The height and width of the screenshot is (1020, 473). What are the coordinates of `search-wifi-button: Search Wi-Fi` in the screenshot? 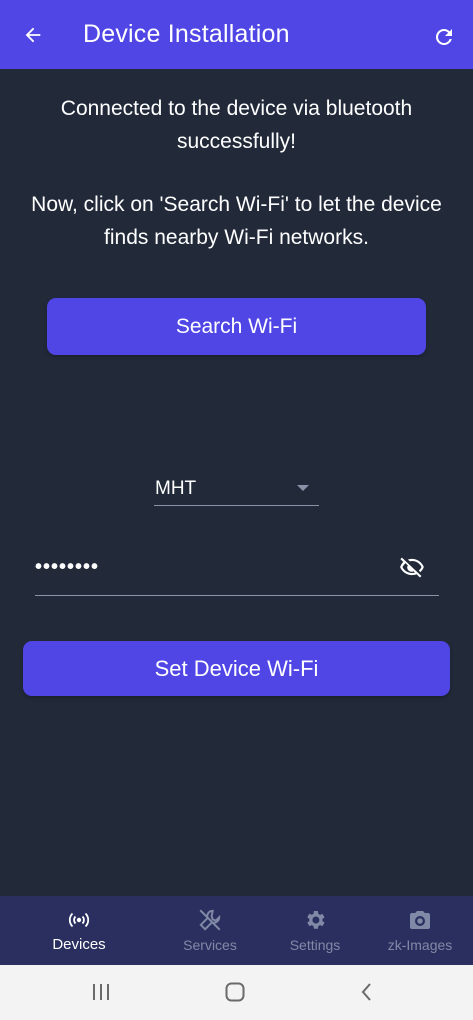 It's located at (236, 326).